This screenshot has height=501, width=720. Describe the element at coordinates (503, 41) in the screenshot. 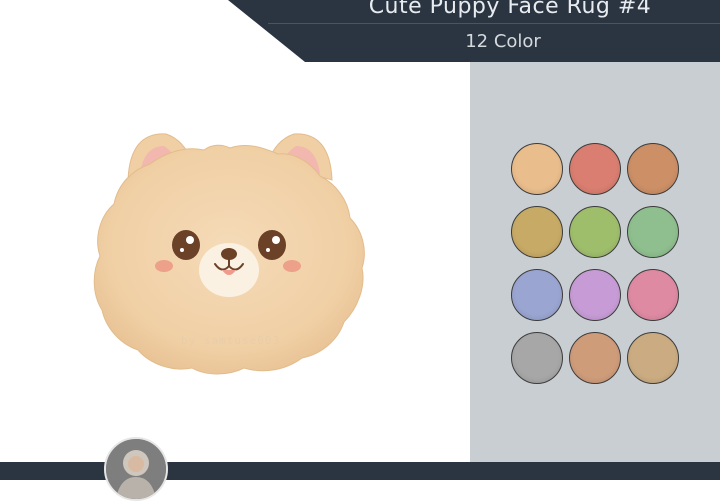

I see `color-count-label: 12 Color` at that location.